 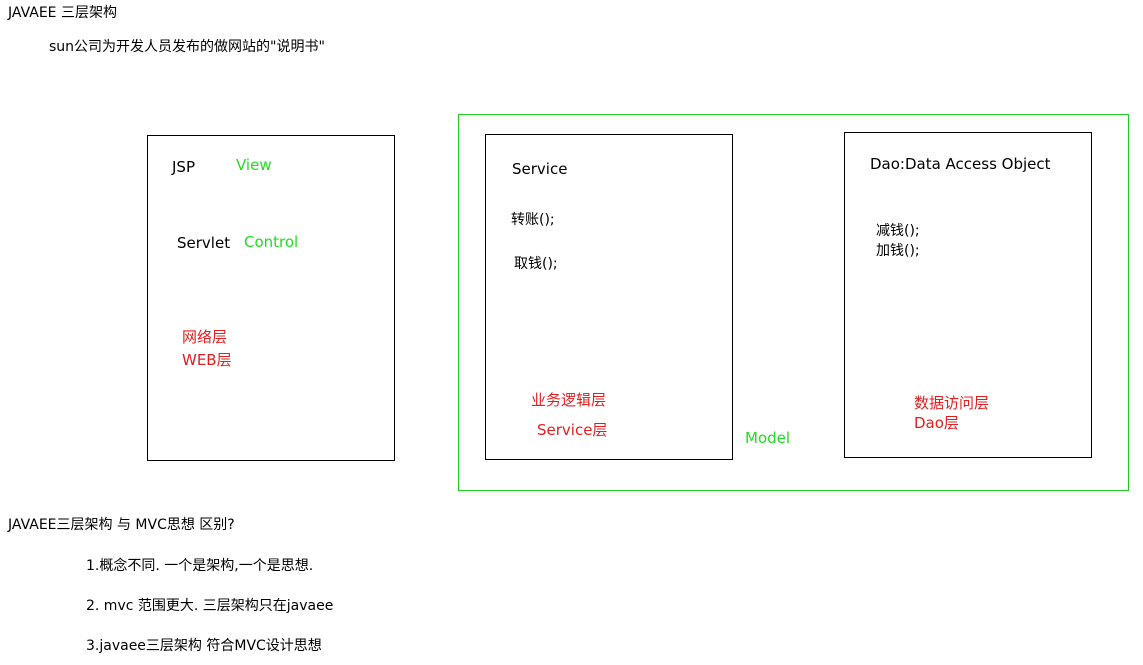 I want to click on service-title: Service, so click(x=540, y=169).